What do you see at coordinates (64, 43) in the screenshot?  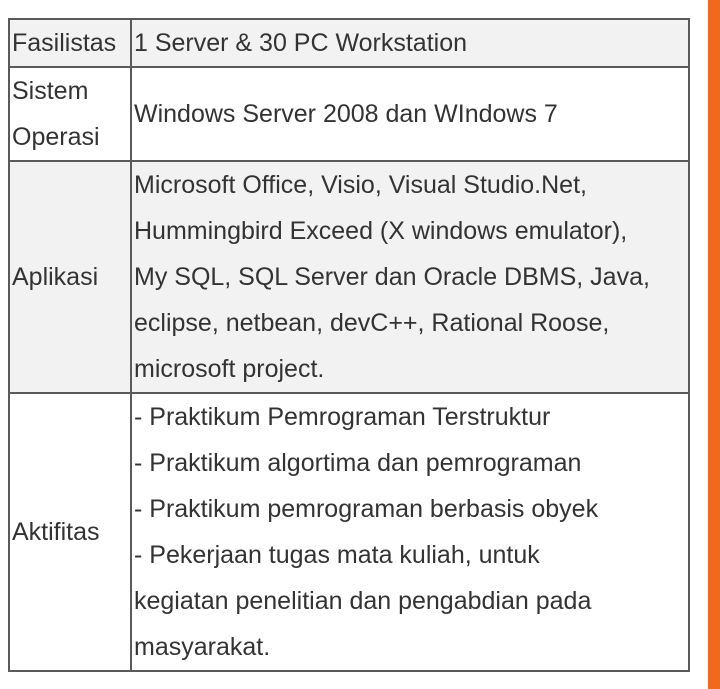 I see `label-line: Fasilistas` at bounding box center [64, 43].